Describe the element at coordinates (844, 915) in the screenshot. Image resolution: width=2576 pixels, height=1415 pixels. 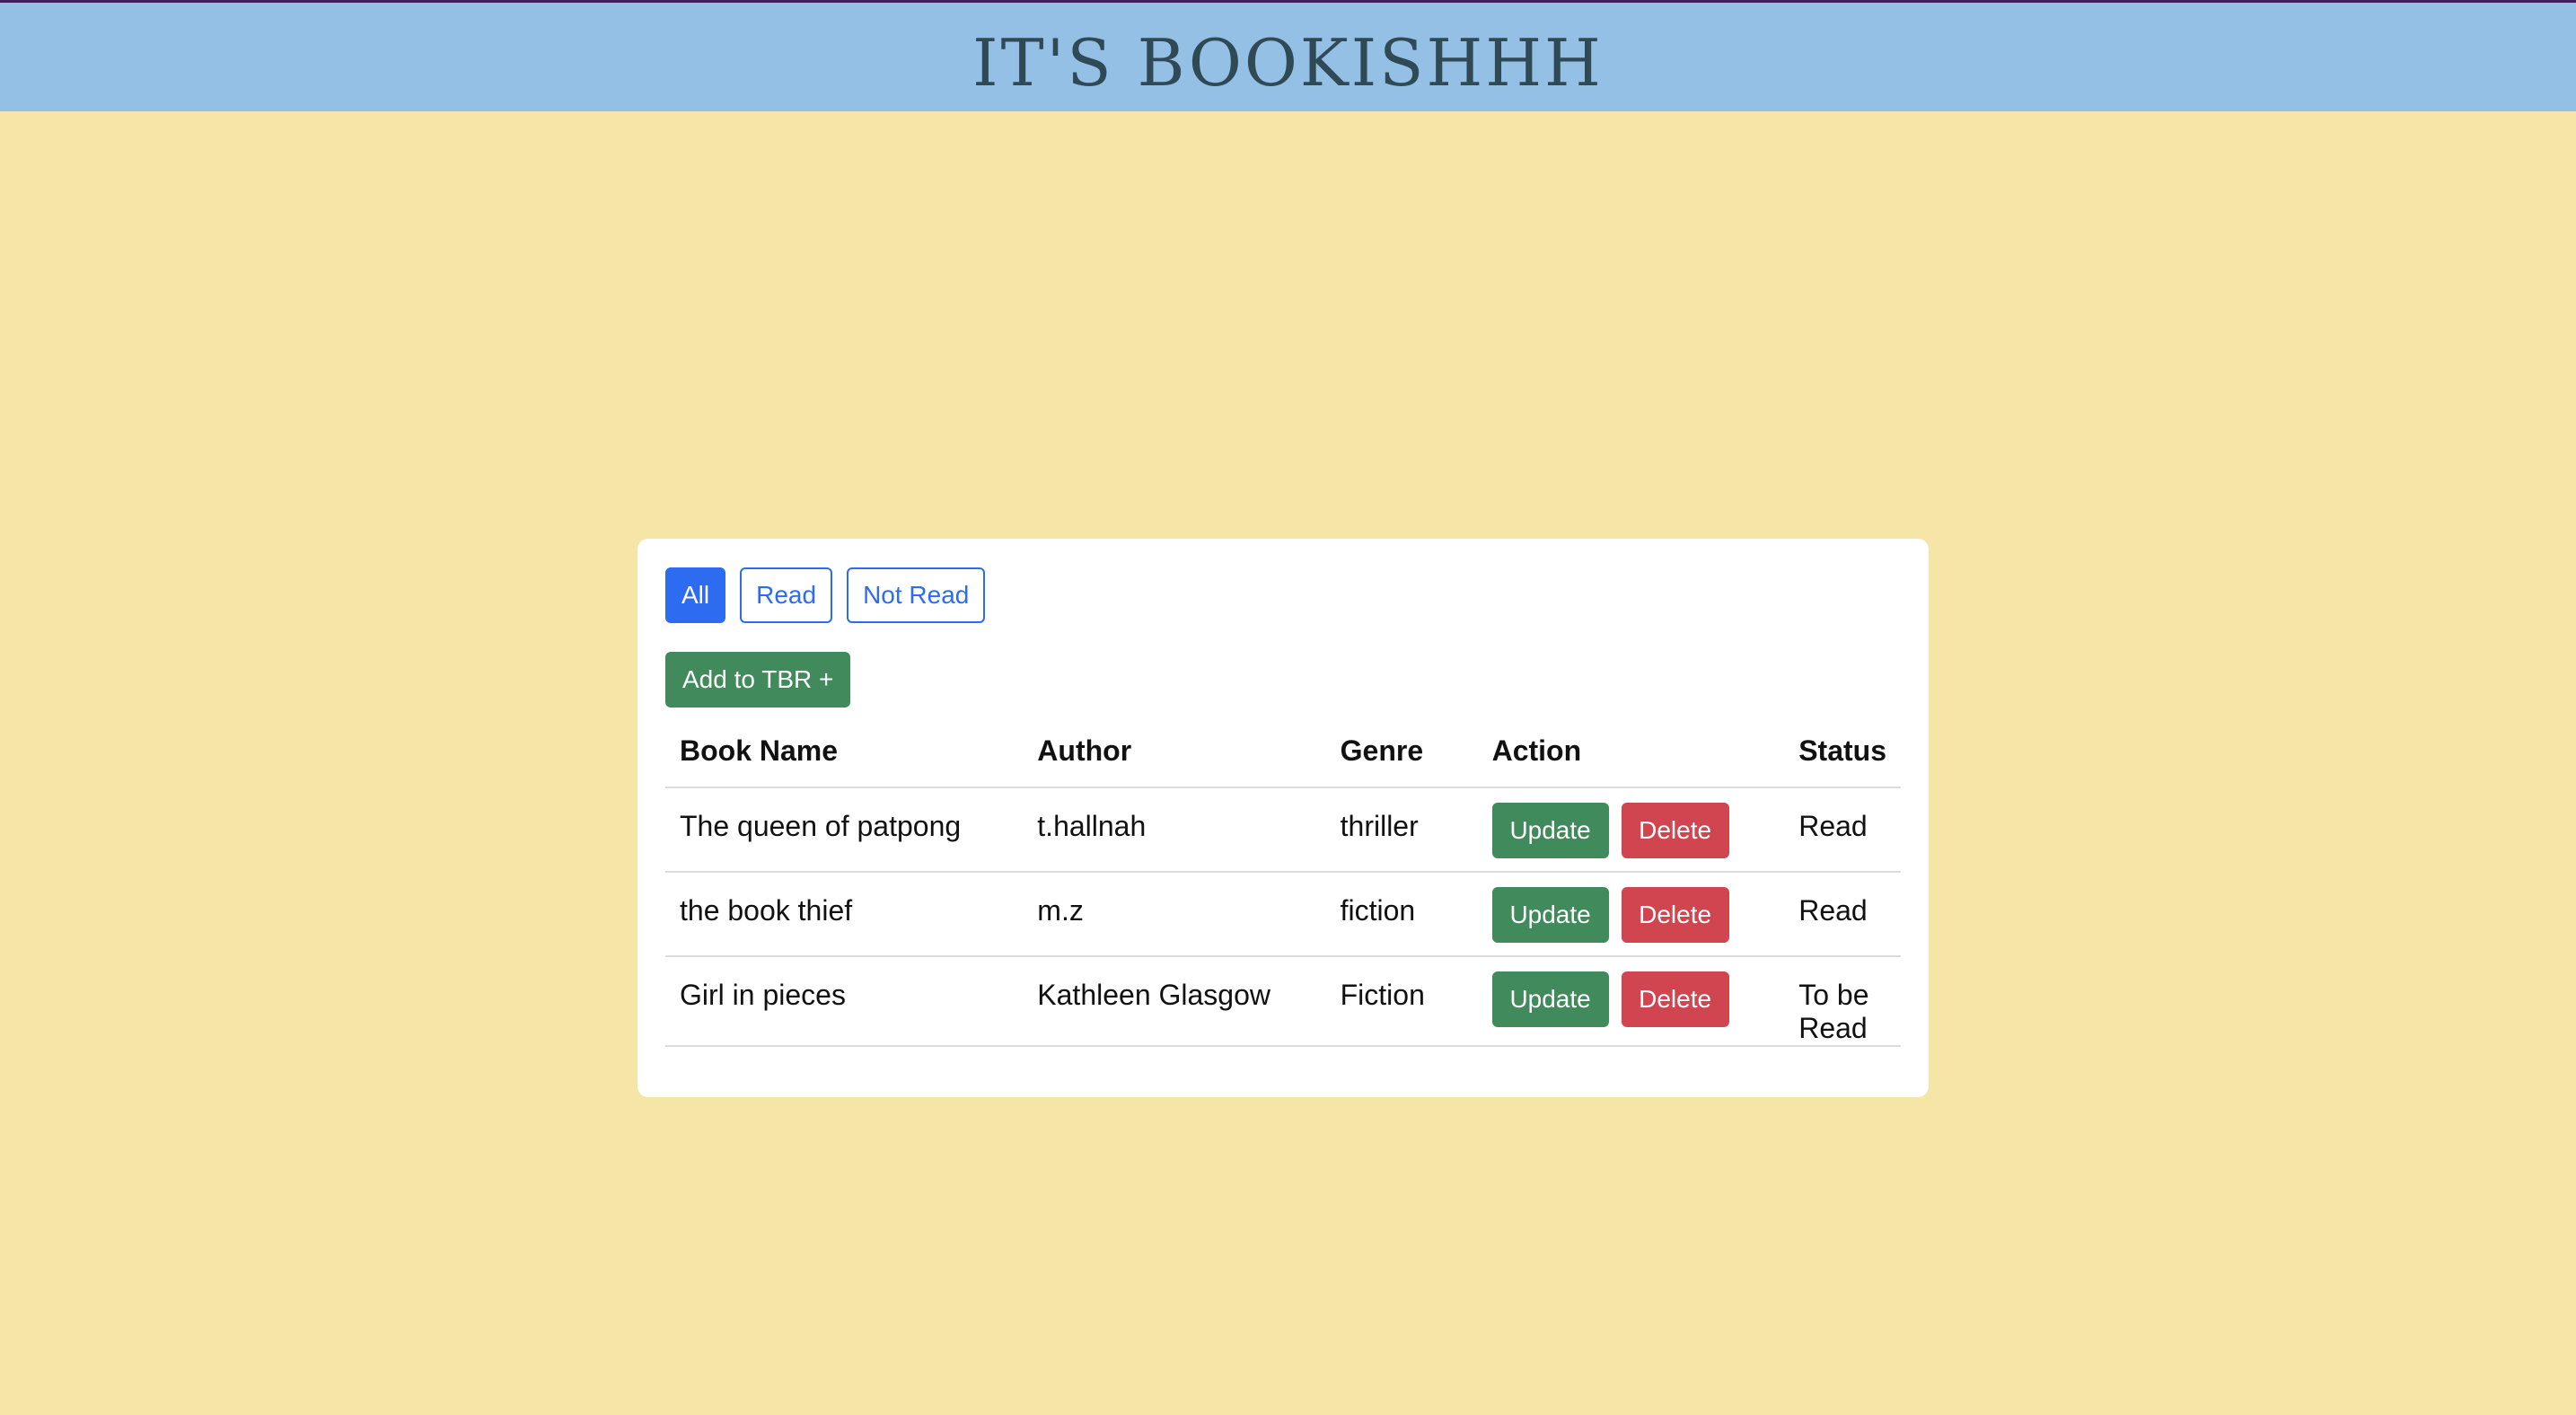
I see `book-name-cell: the book thief` at that location.